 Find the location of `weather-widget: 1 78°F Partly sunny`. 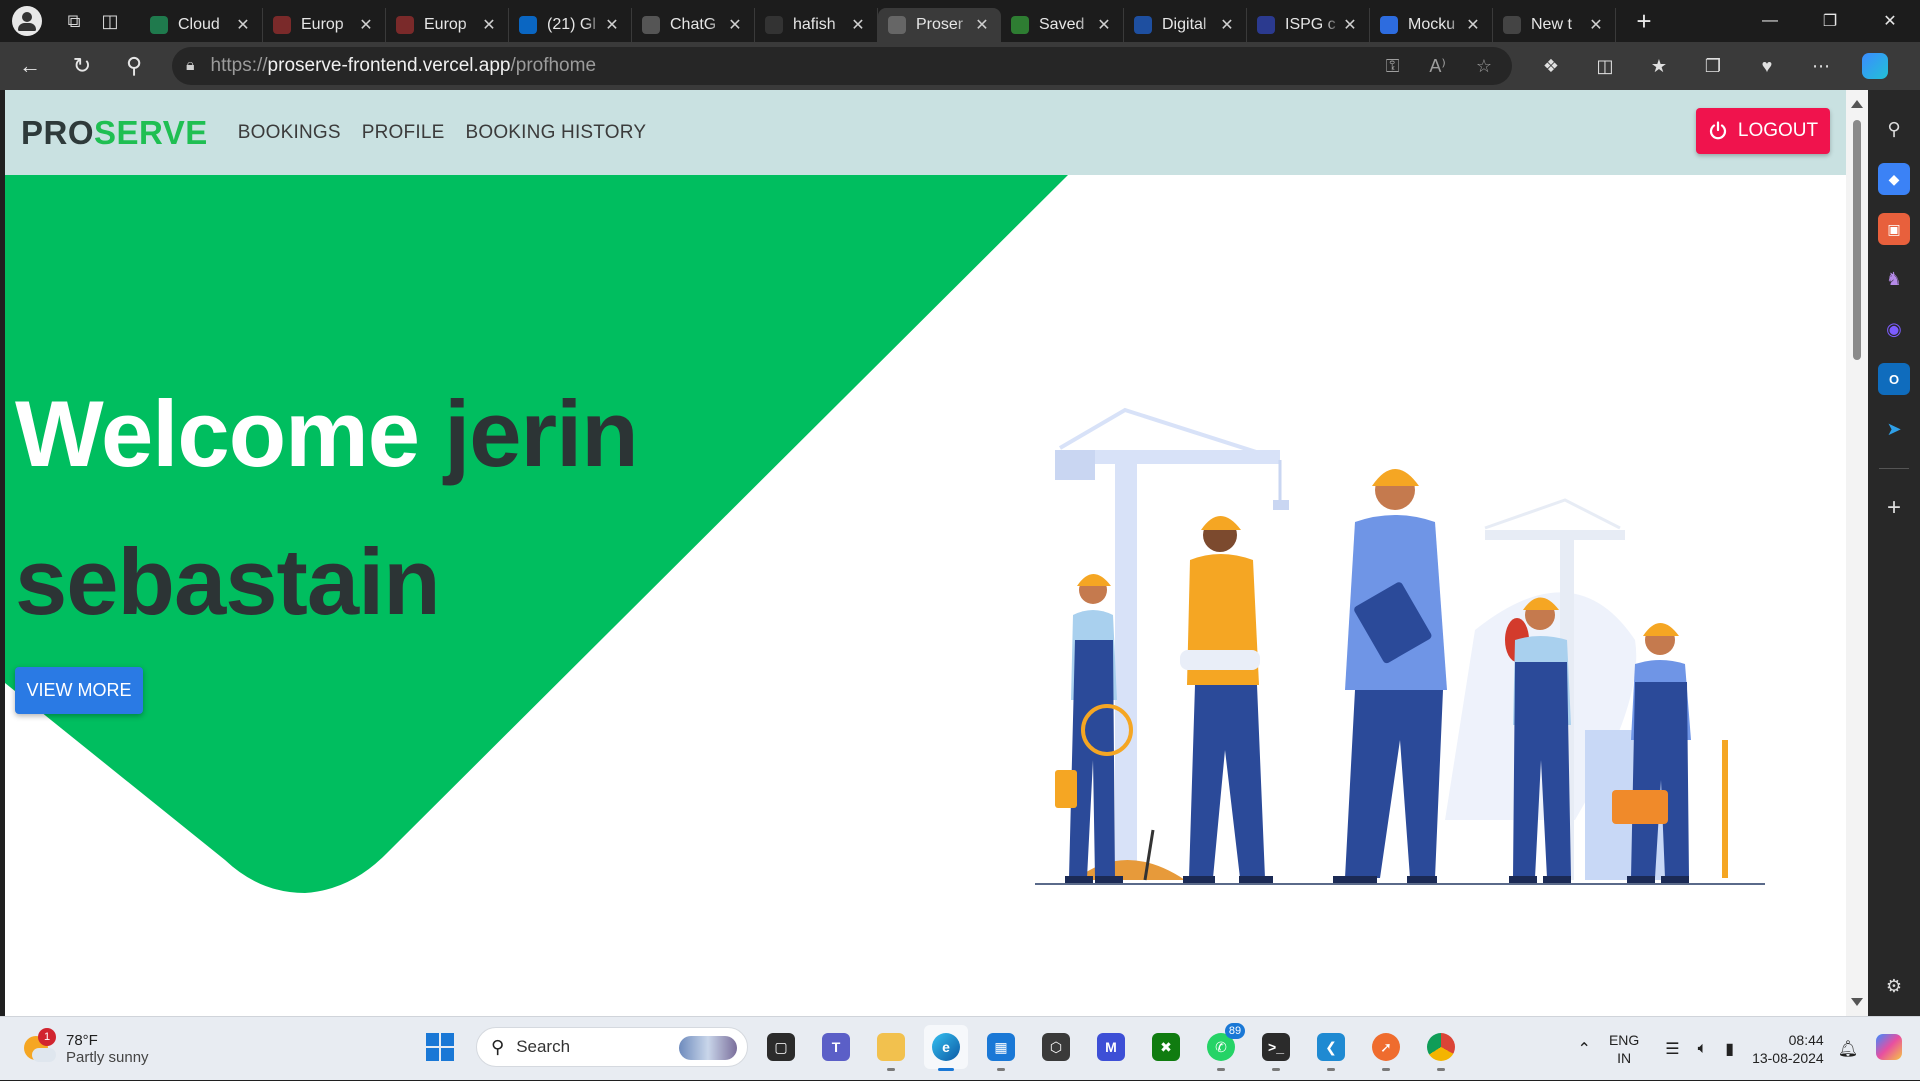

weather-widget: 1 78°F Partly sunny is located at coordinates (212, 1046).